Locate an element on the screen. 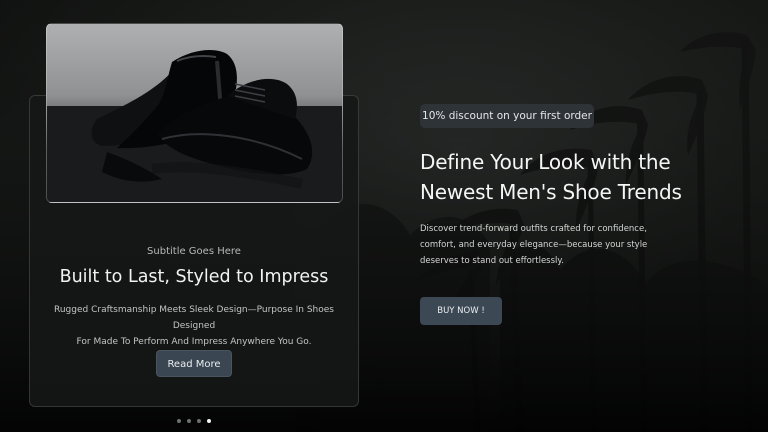  read-more-button: Read More is located at coordinates (194, 363).